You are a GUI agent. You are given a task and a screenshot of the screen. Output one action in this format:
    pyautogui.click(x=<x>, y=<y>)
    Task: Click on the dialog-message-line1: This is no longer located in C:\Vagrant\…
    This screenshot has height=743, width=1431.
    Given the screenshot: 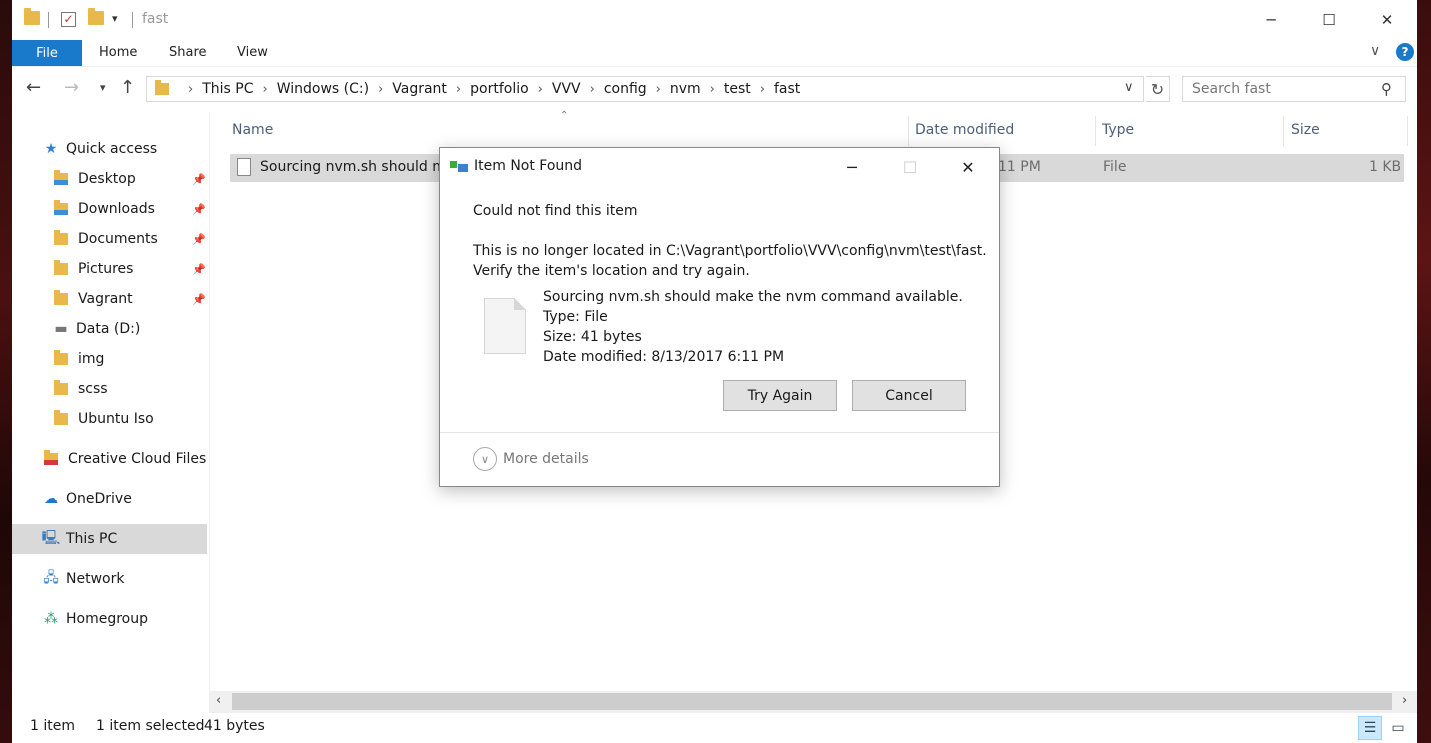 What is the action you would take?
    pyautogui.click(x=730, y=251)
    